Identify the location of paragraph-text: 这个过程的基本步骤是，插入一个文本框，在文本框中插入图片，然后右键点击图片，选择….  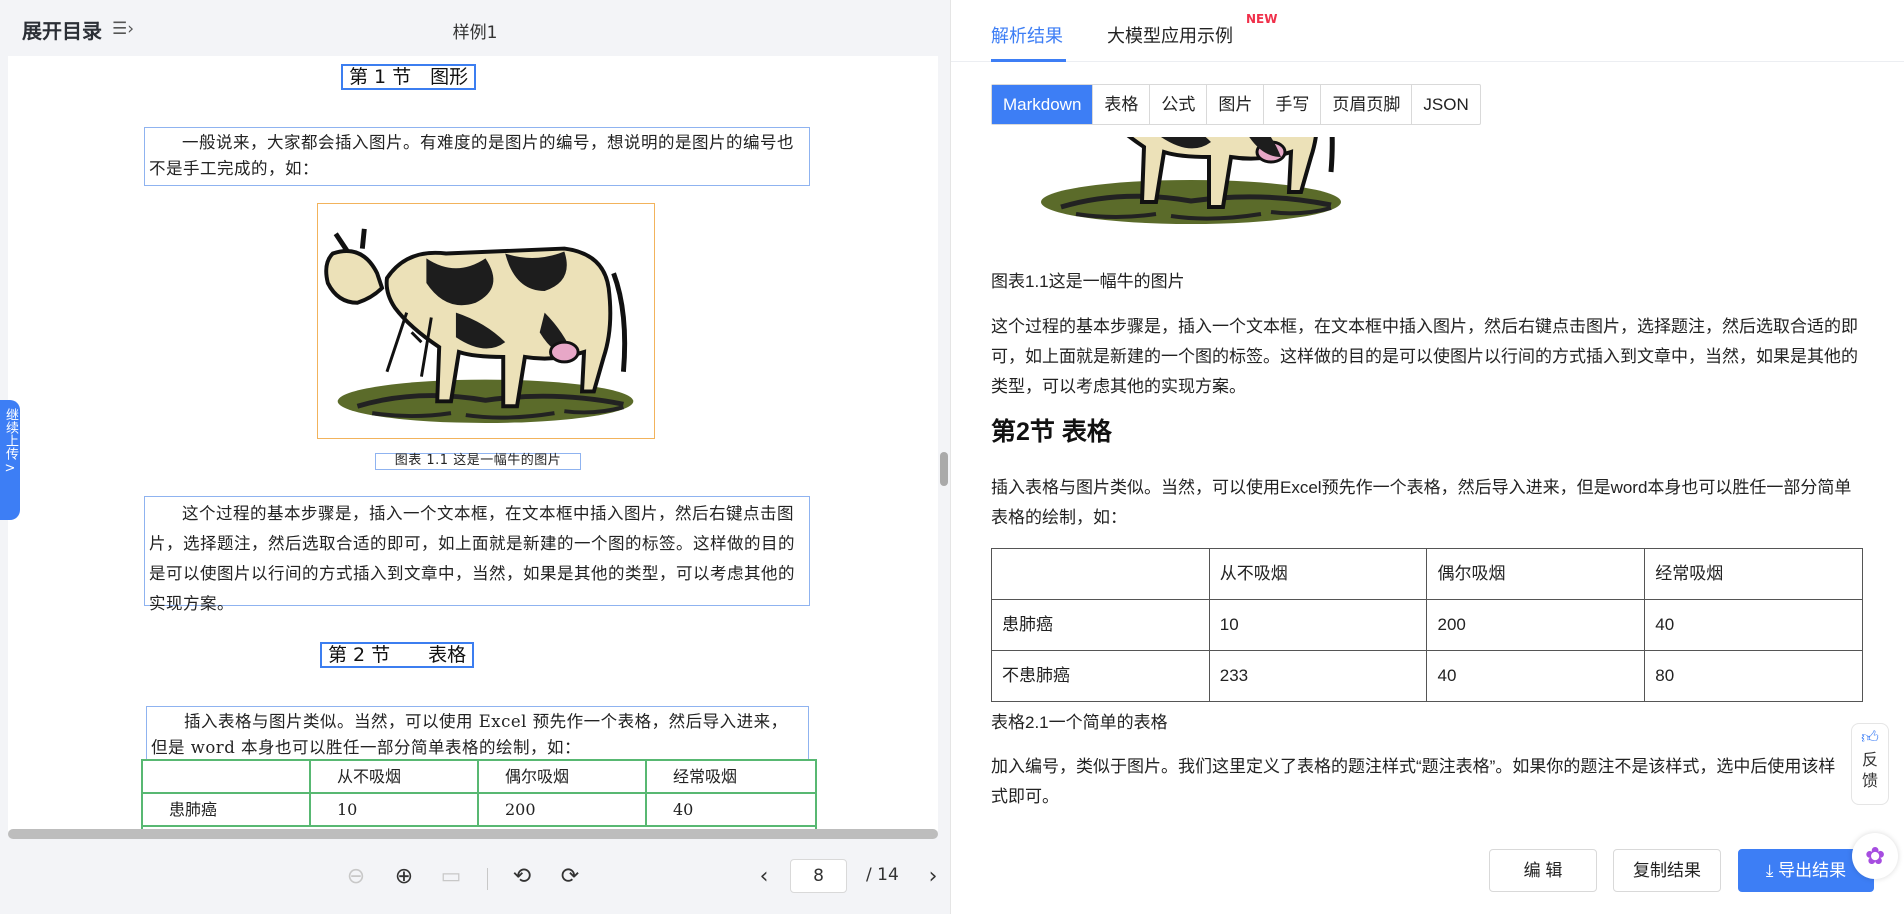
(472, 558).